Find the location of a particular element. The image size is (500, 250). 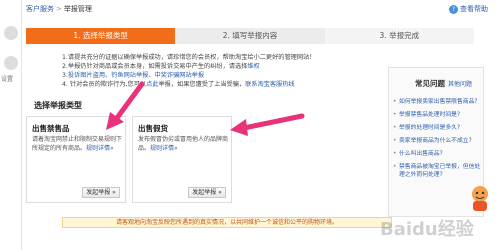

breadcrumb: 客户服务 > 举报管理 is located at coordinates (59, 9).